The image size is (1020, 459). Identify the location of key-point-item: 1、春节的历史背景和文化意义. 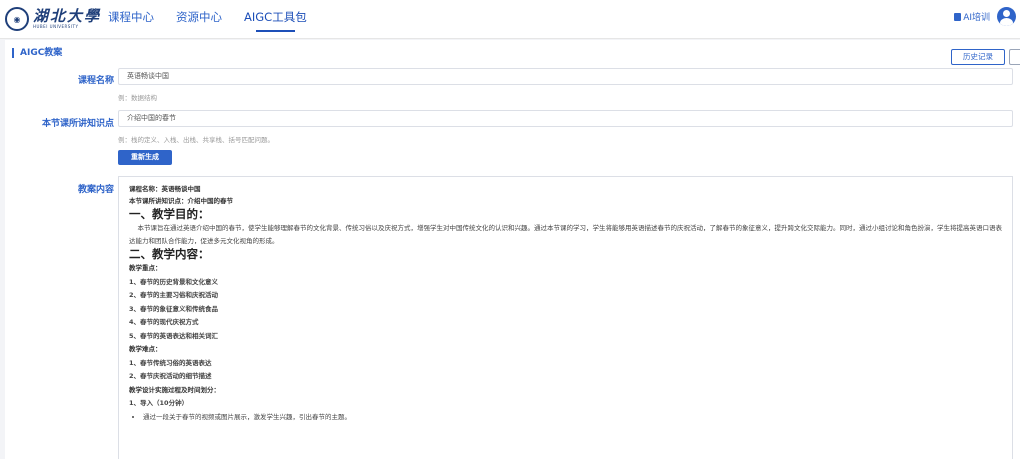
(174, 281).